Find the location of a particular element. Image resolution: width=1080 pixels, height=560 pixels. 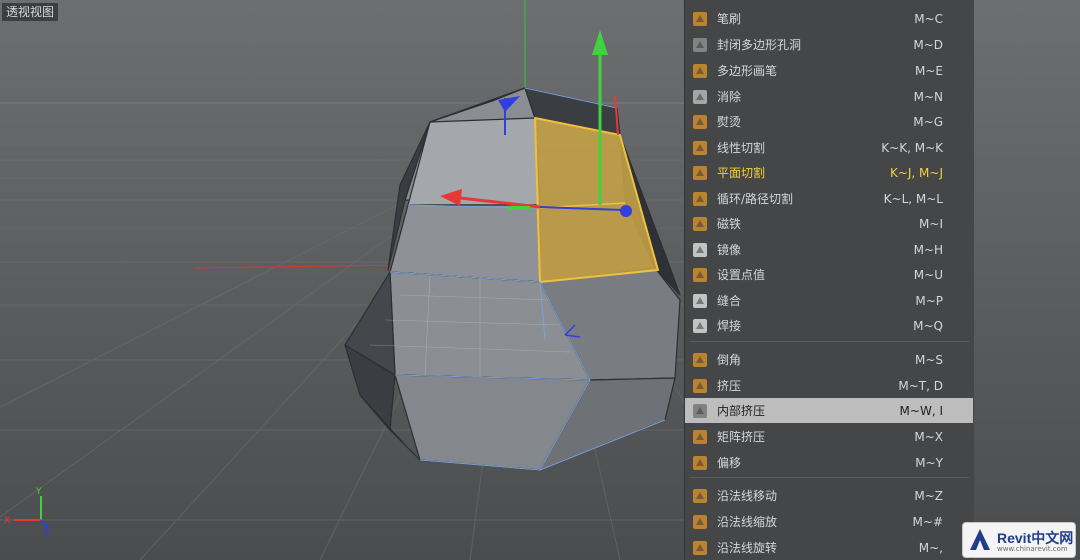

menu-item: 倒角 M~S is located at coordinates (829, 359).